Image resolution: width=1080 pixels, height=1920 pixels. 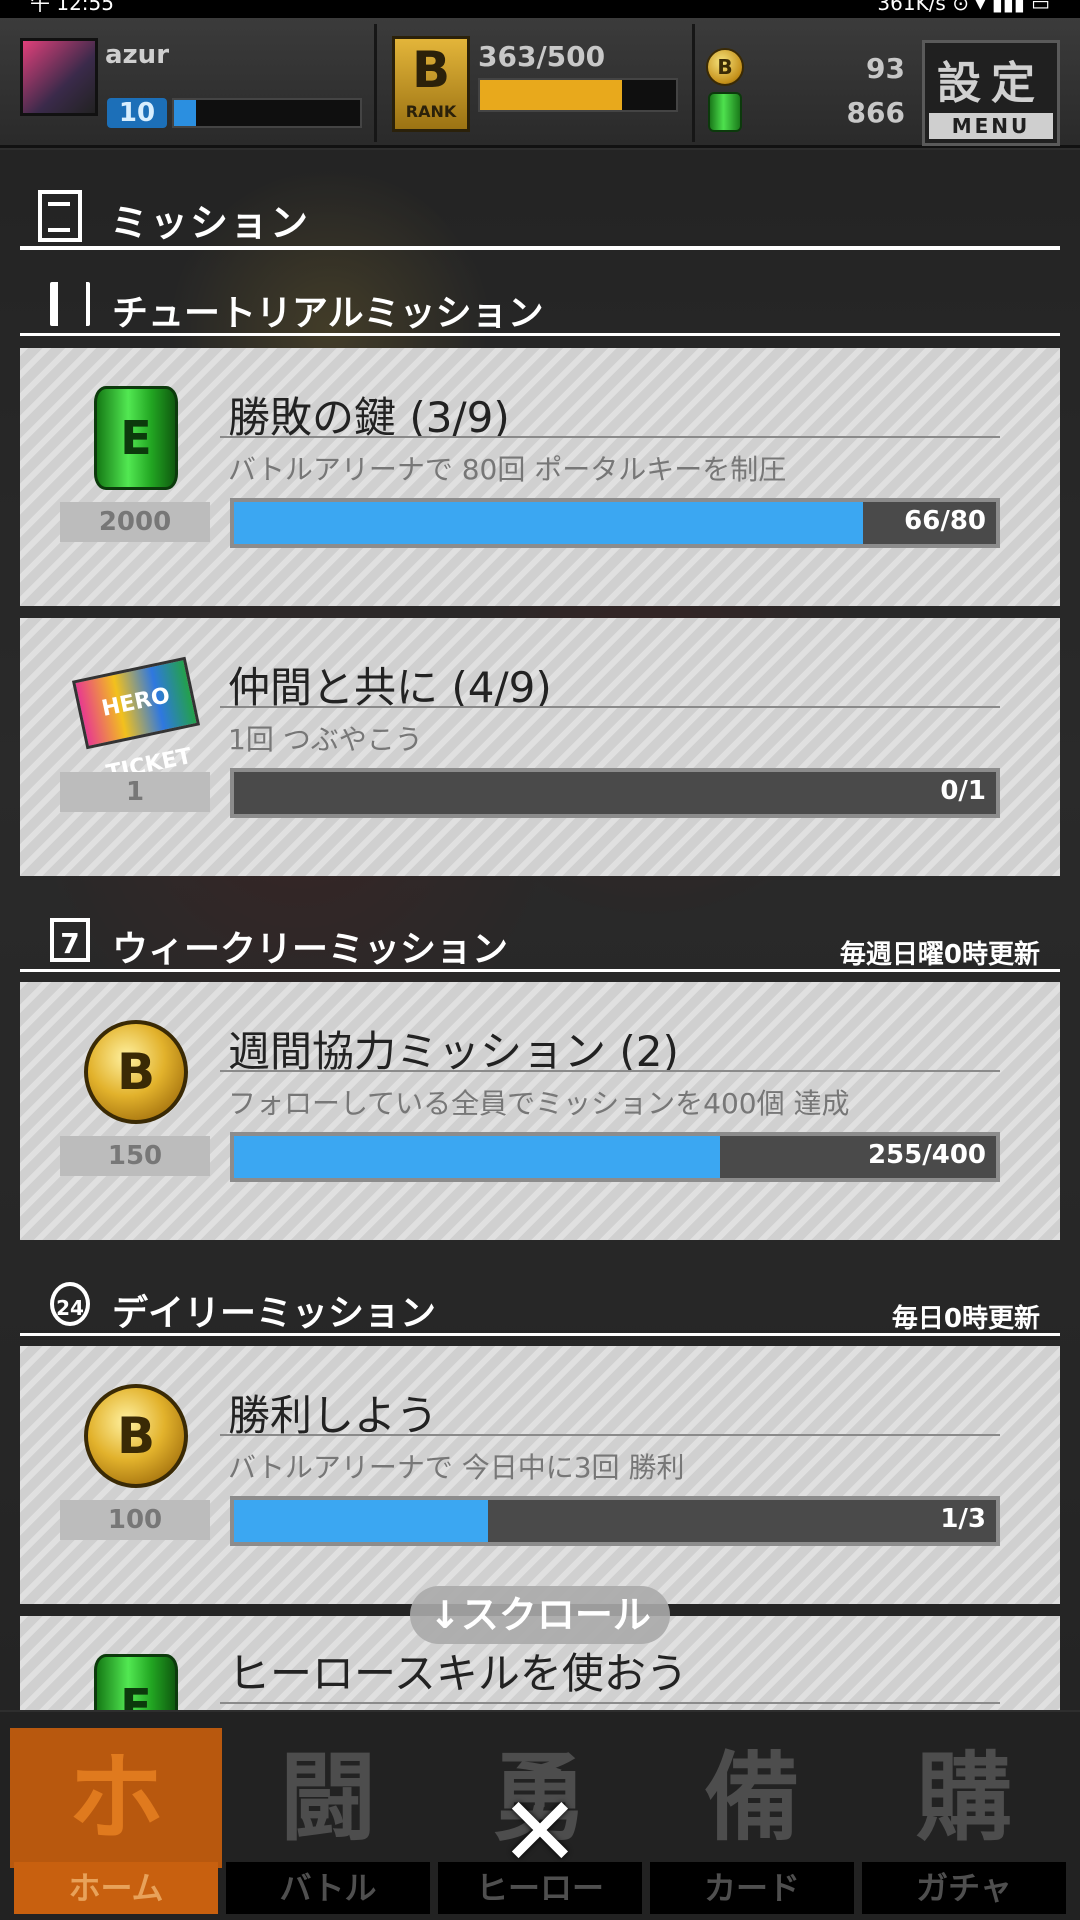 I want to click on section-tutorial-header: チュートリアルミッション, so click(x=540, y=305).